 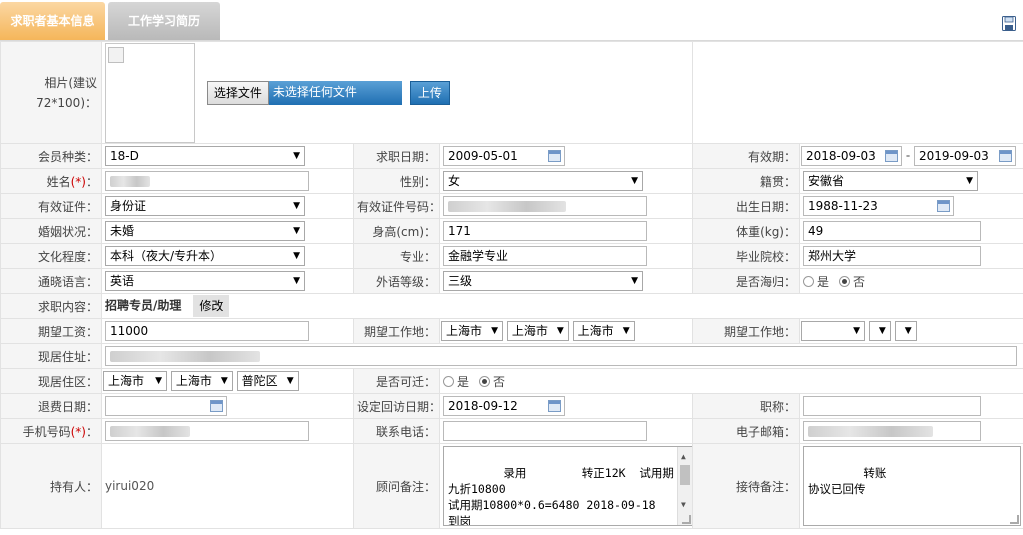 I want to click on revisit-date-input: 2018-09-12, so click(x=504, y=406).